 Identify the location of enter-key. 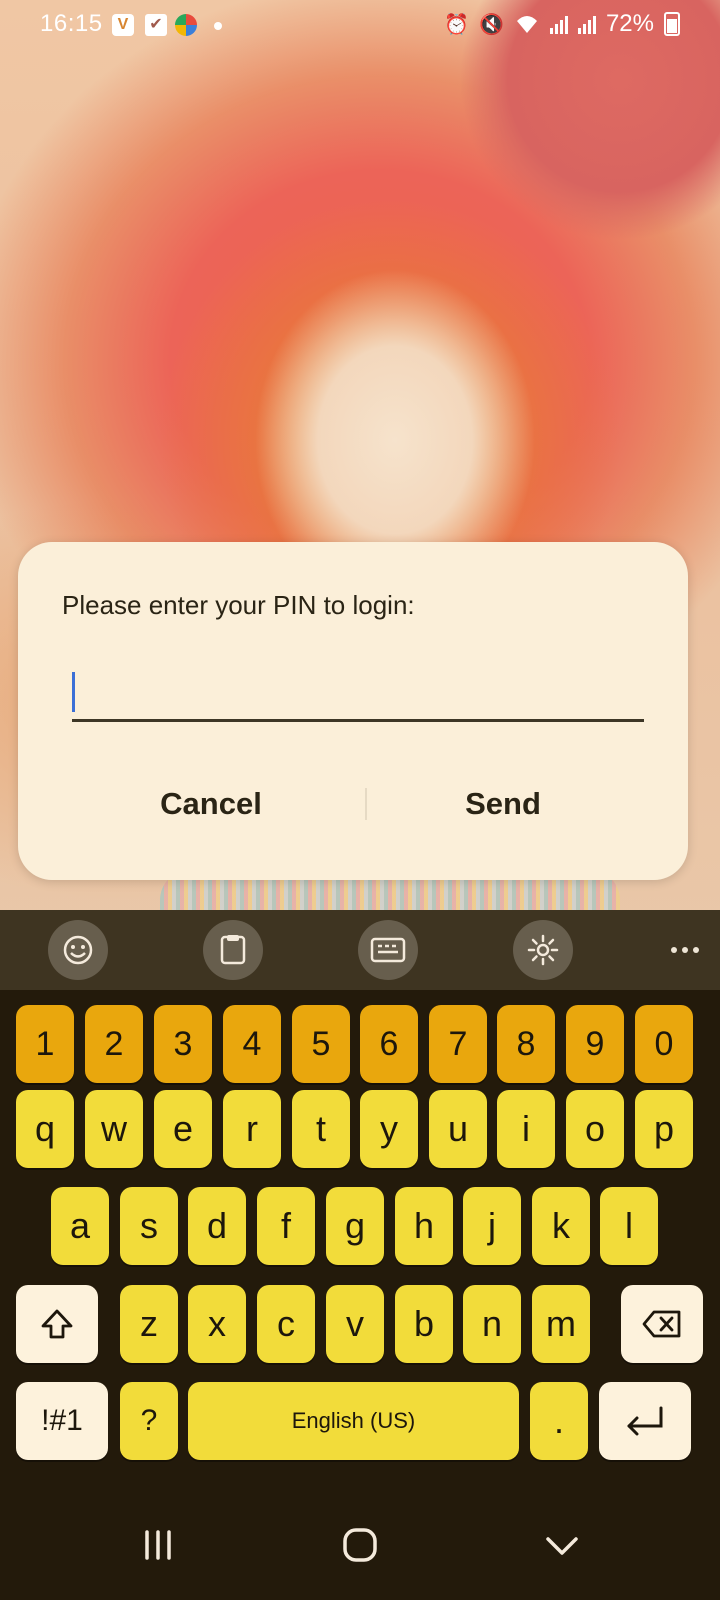
(645, 1421).